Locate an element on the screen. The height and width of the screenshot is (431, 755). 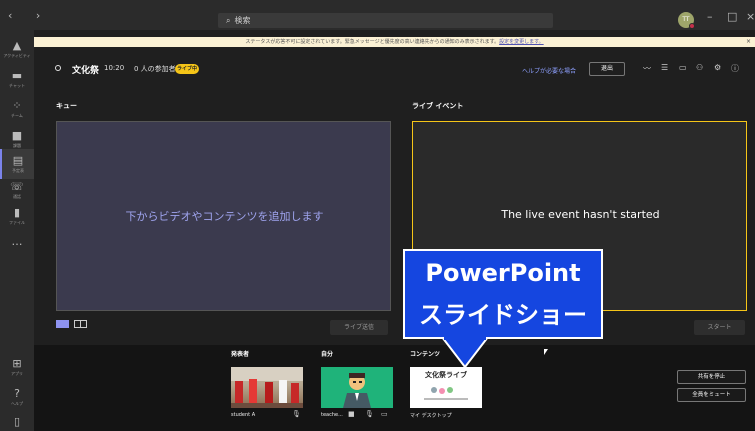
queue-placeholder: 下からビデオやコンテンツを追加します is located at coordinates (224, 216).